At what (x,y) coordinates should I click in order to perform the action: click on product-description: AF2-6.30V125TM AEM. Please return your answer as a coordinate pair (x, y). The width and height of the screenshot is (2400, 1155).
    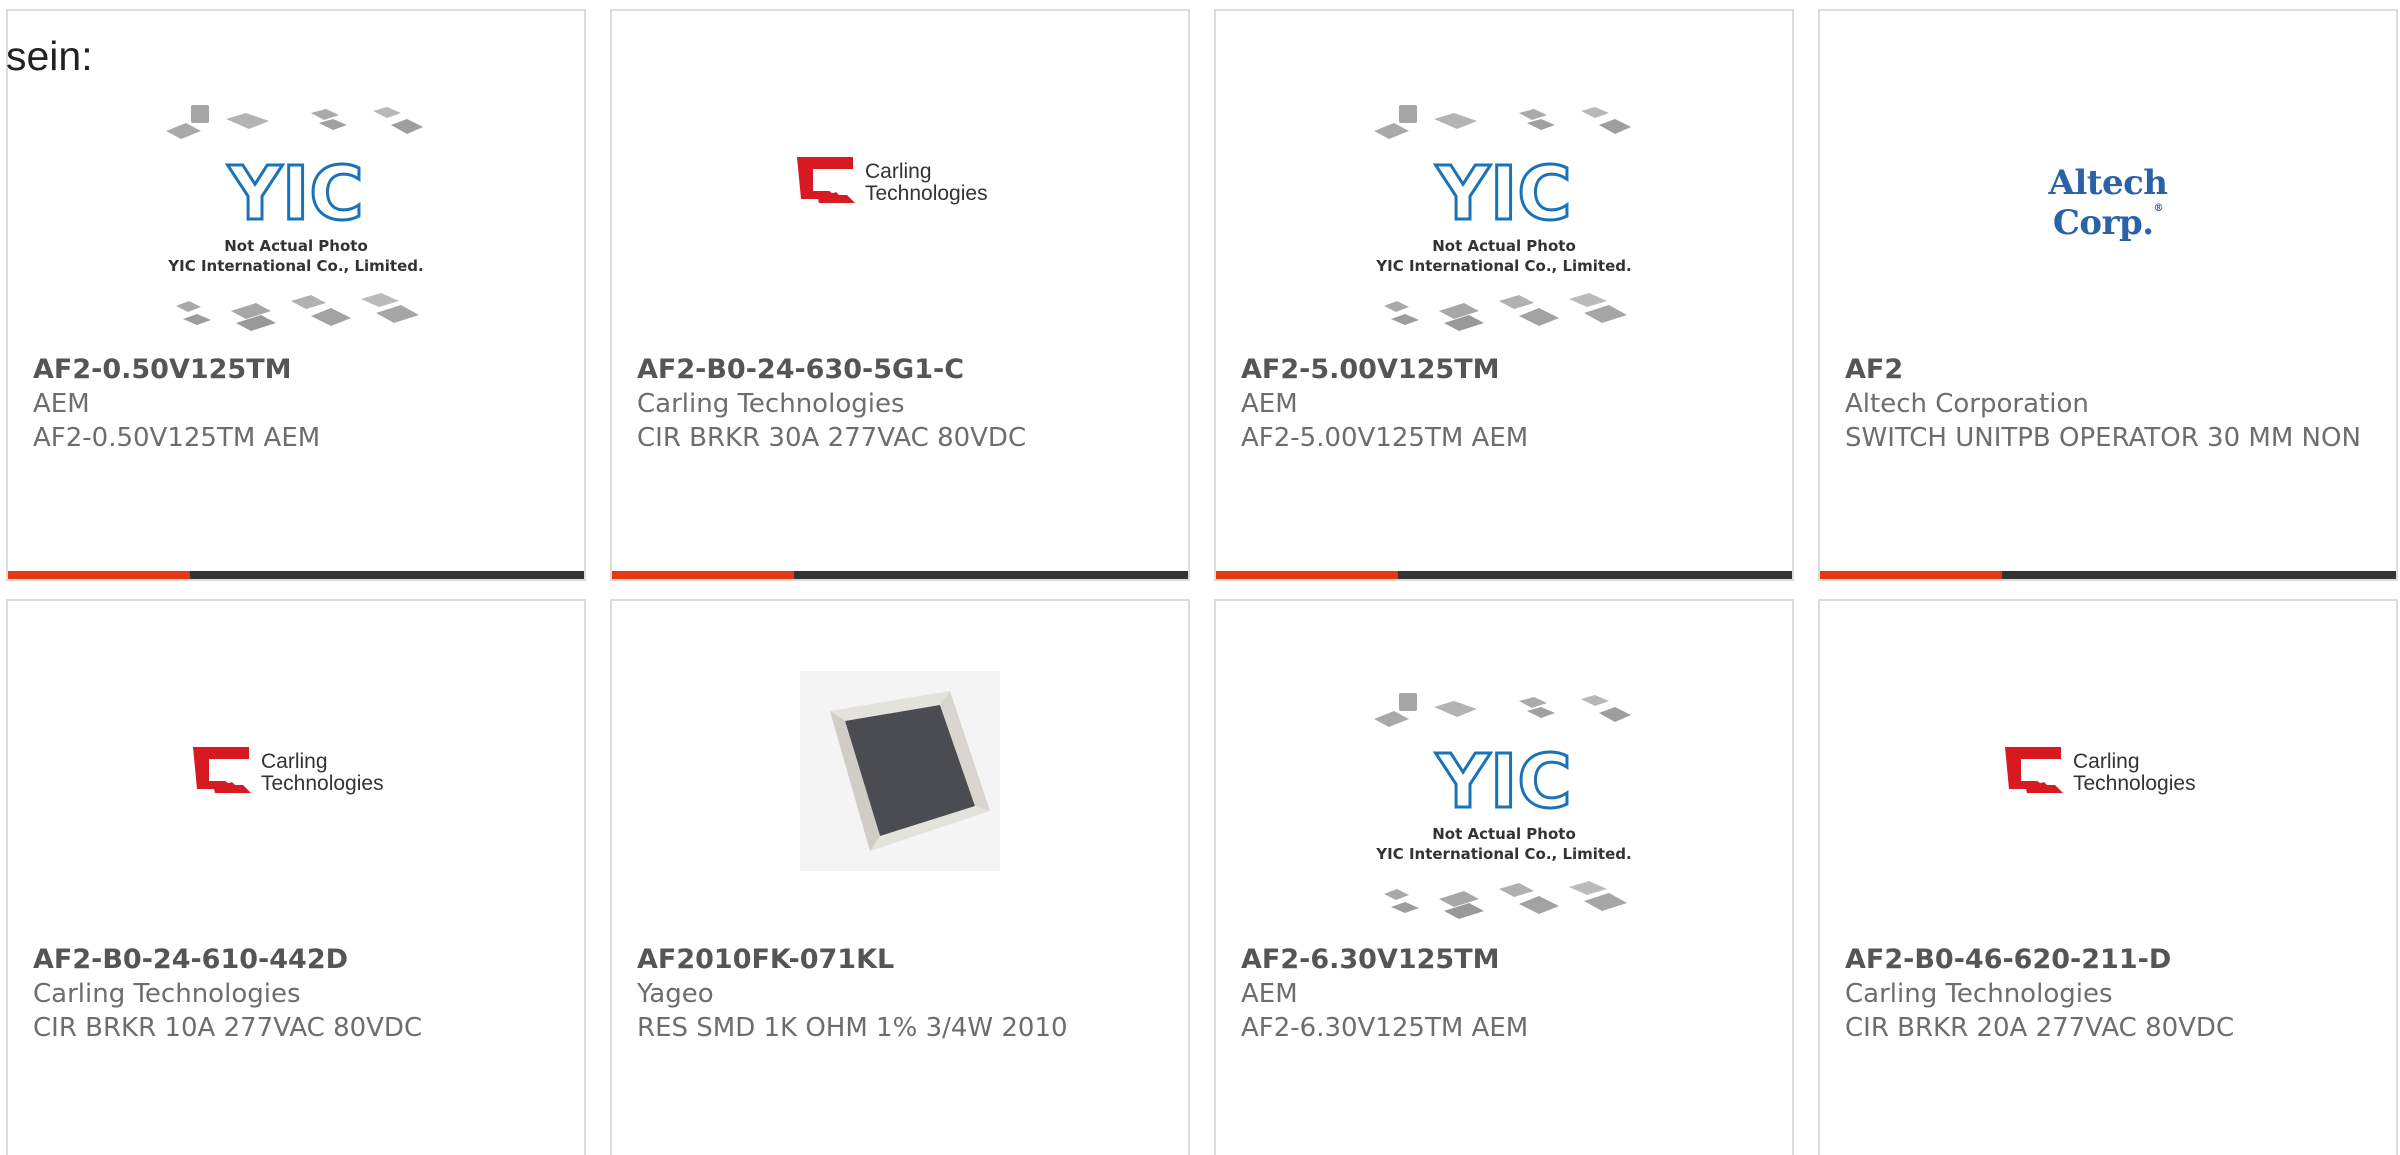
    Looking at the image, I should click on (1385, 1028).